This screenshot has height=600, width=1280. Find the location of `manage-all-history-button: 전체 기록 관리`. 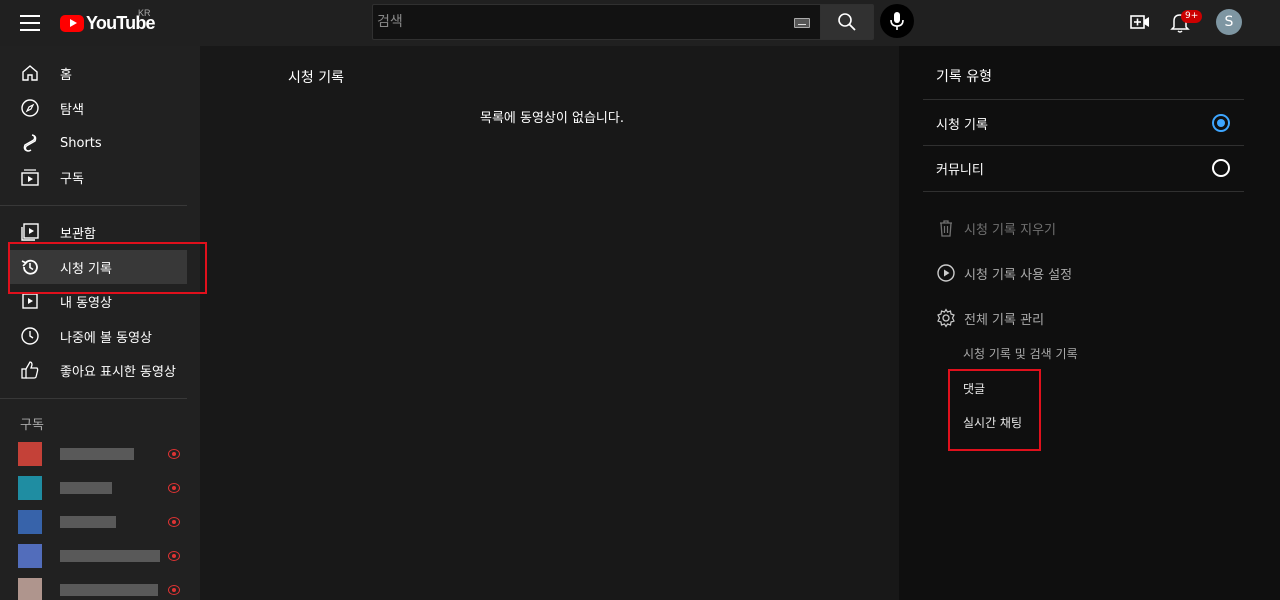

manage-all-history-button: 전체 기록 관리 is located at coordinates (990, 318).